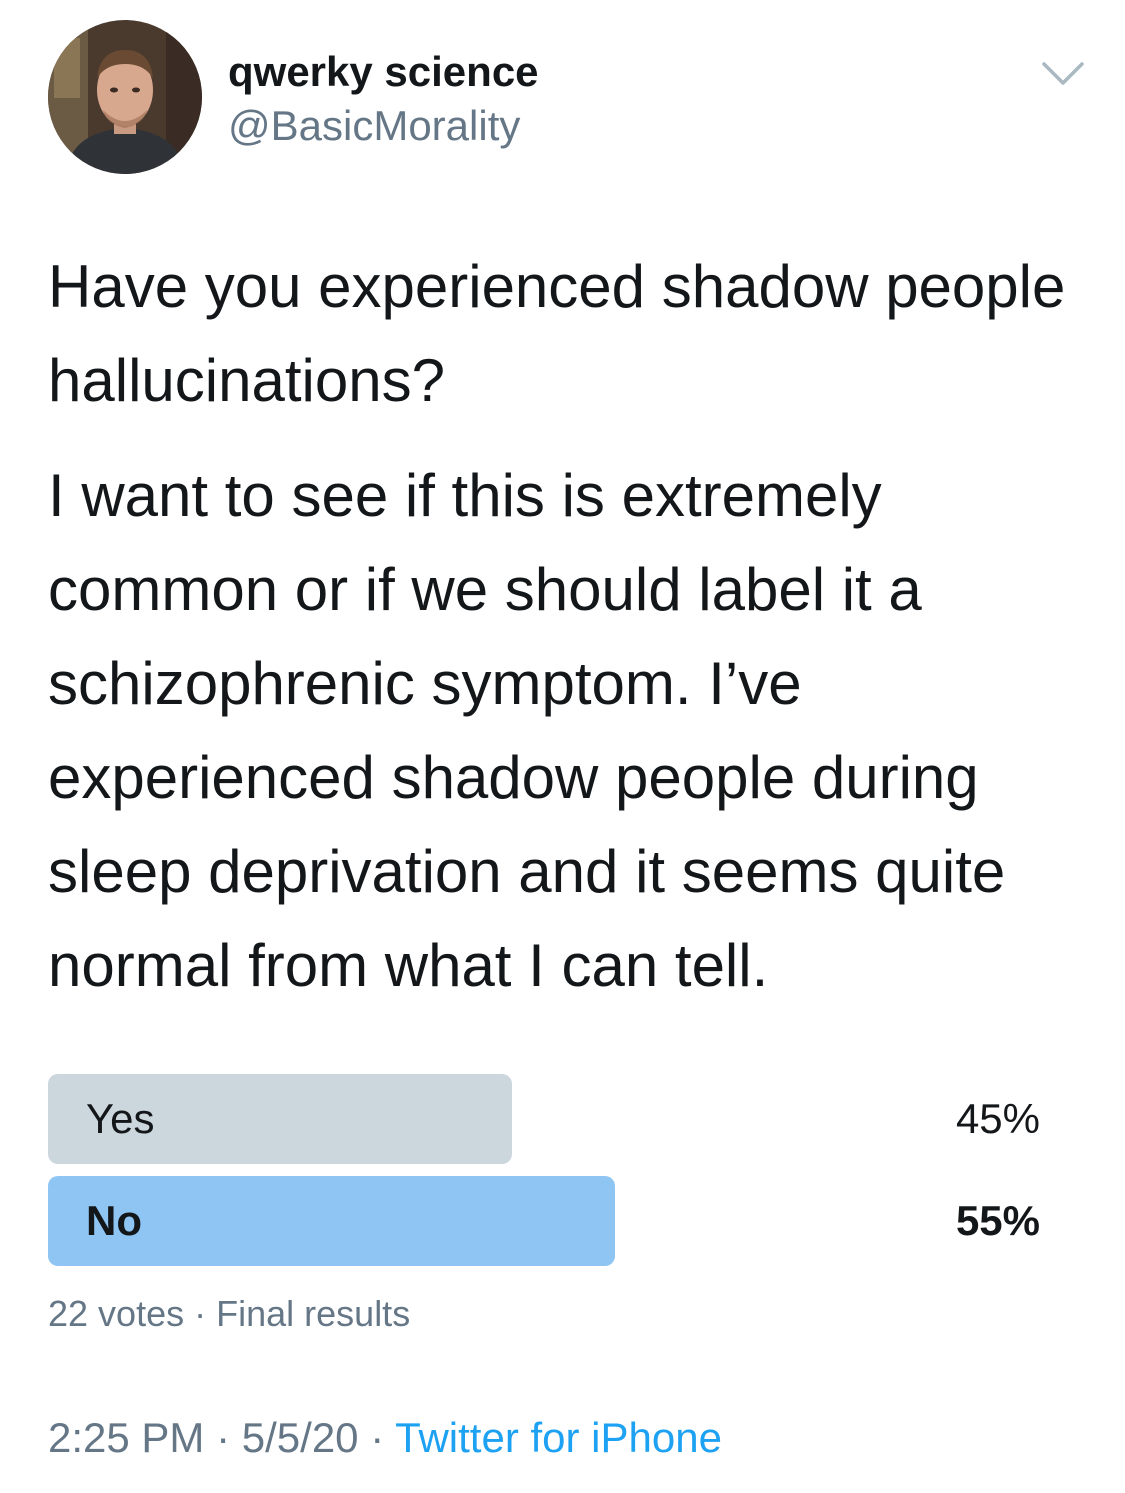 This screenshot has width=1125, height=1493. I want to click on poll-summary: 22 votes · Final results, so click(229, 1314).